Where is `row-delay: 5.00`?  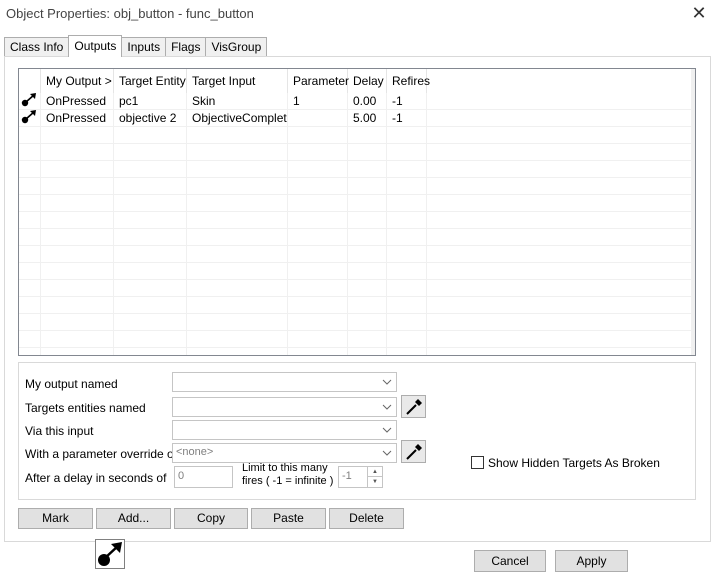 row-delay: 5.00 is located at coordinates (367, 118).